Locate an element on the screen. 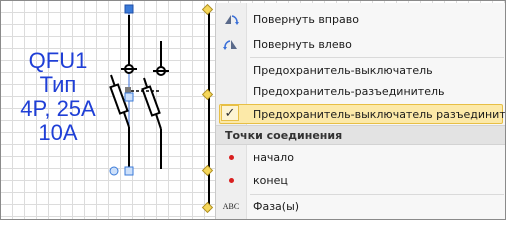 This screenshot has height=240, width=506. section-header-label: Точки соединения is located at coordinates (284, 135).